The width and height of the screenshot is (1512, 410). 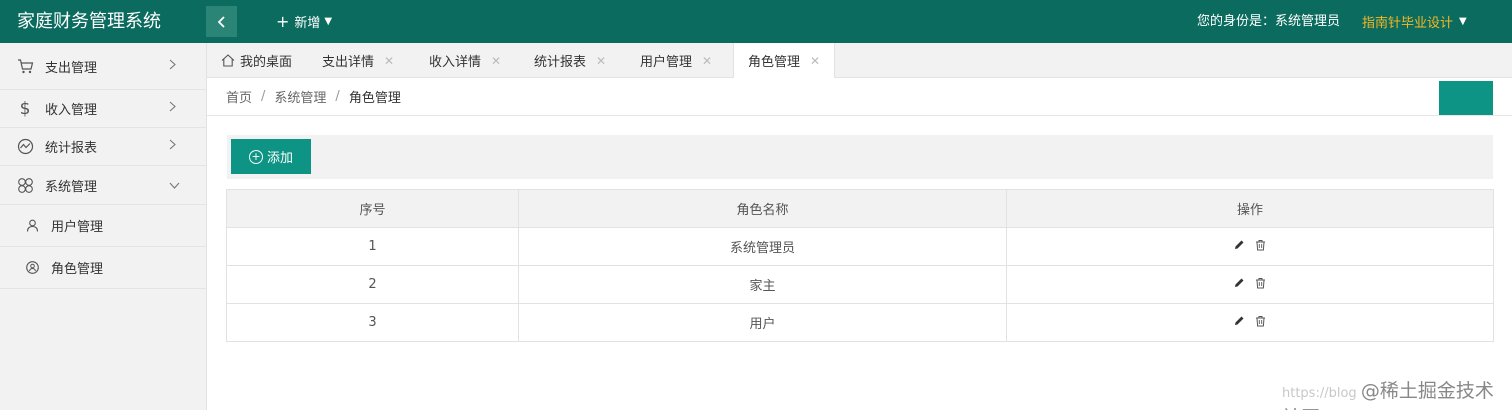 I want to click on watermark-url: https://blog, so click(x=1319, y=393).